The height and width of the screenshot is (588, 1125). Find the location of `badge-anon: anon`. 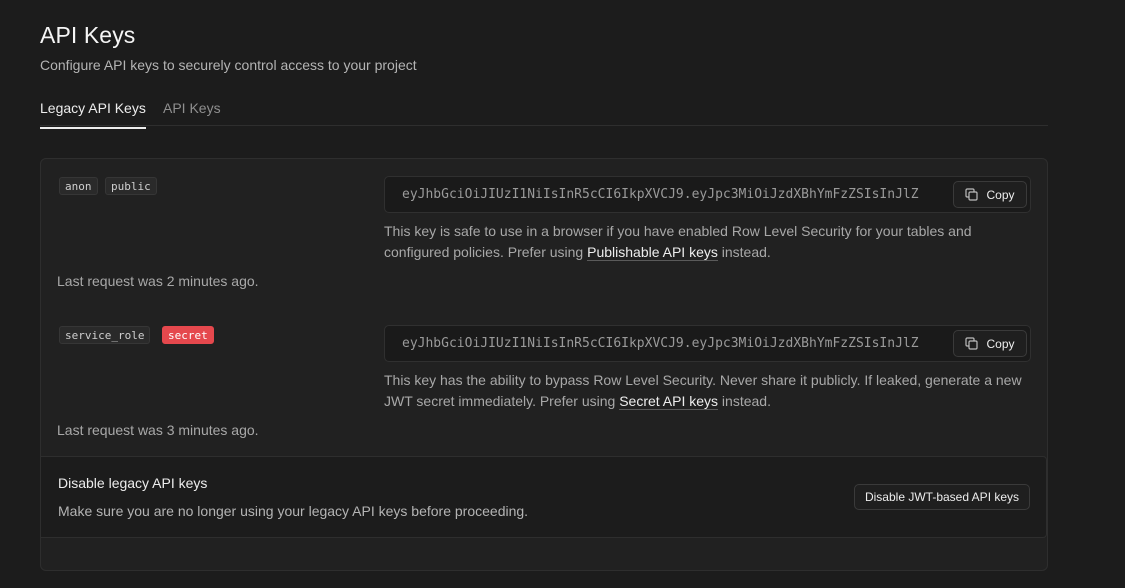

badge-anon: anon is located at coordinates (78, 186).